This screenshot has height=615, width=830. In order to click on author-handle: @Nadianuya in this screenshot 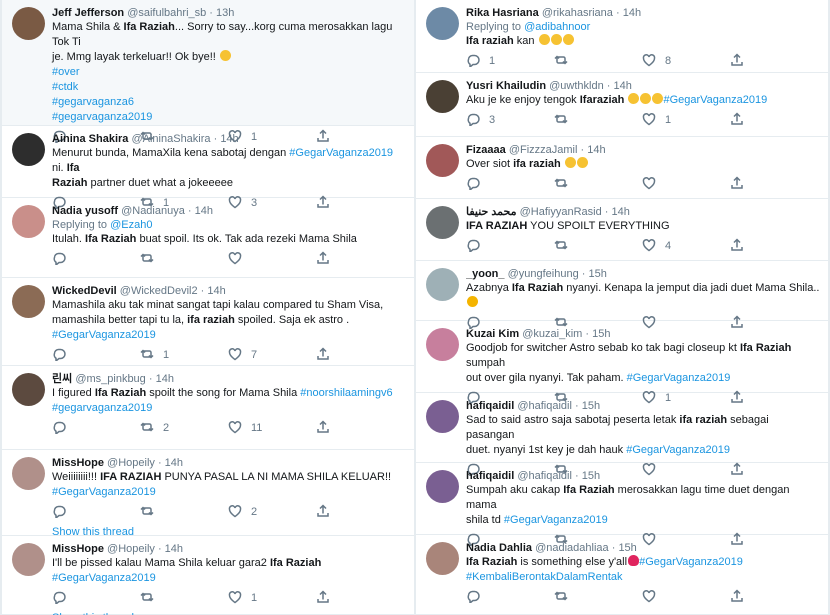, I will do `click(153, 211)`.